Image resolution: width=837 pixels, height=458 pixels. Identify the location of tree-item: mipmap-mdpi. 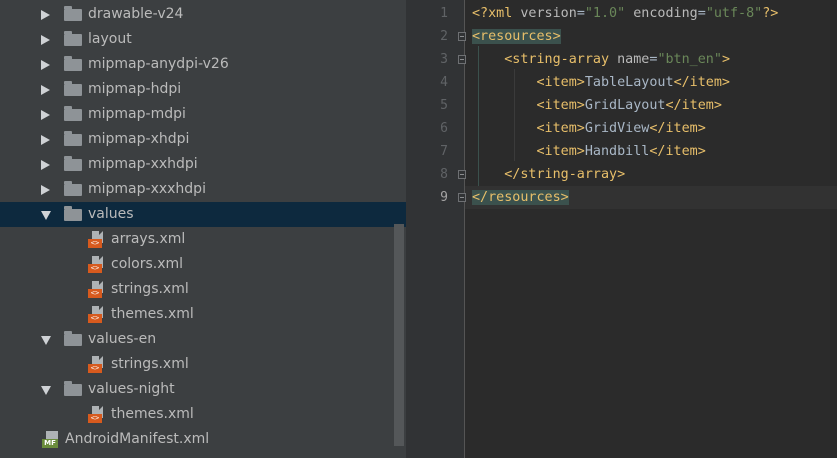
(203, 114).